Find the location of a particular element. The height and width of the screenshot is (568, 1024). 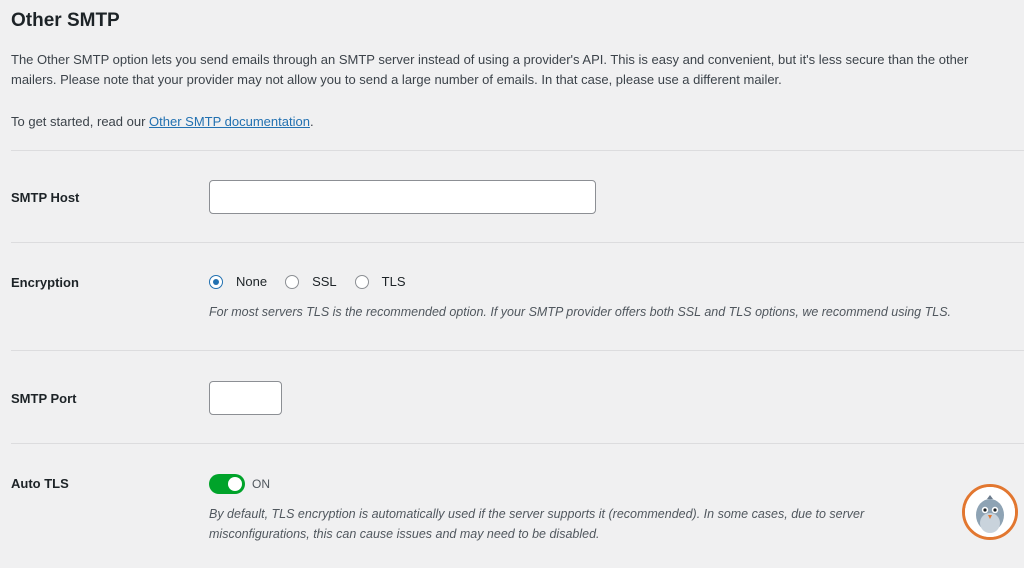

smtp-port-input is located at coordinates (245, 398).